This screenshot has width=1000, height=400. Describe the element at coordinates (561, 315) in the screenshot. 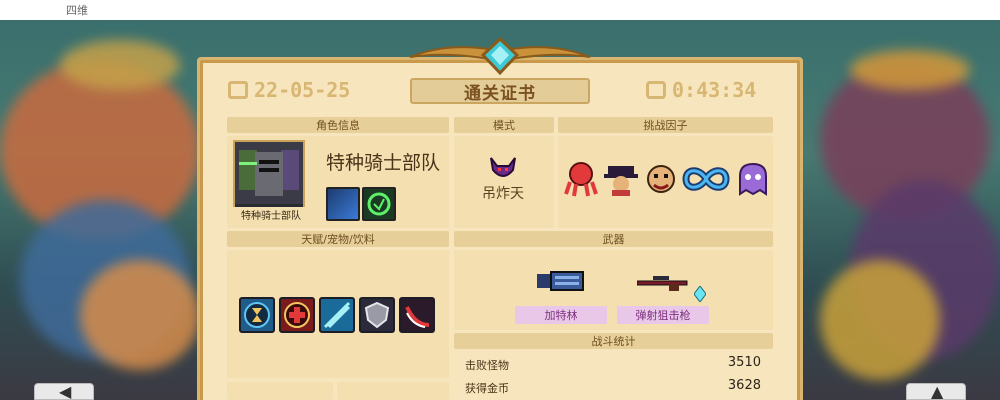

I see `weapon-tag-gatling: 加特林` at that location.